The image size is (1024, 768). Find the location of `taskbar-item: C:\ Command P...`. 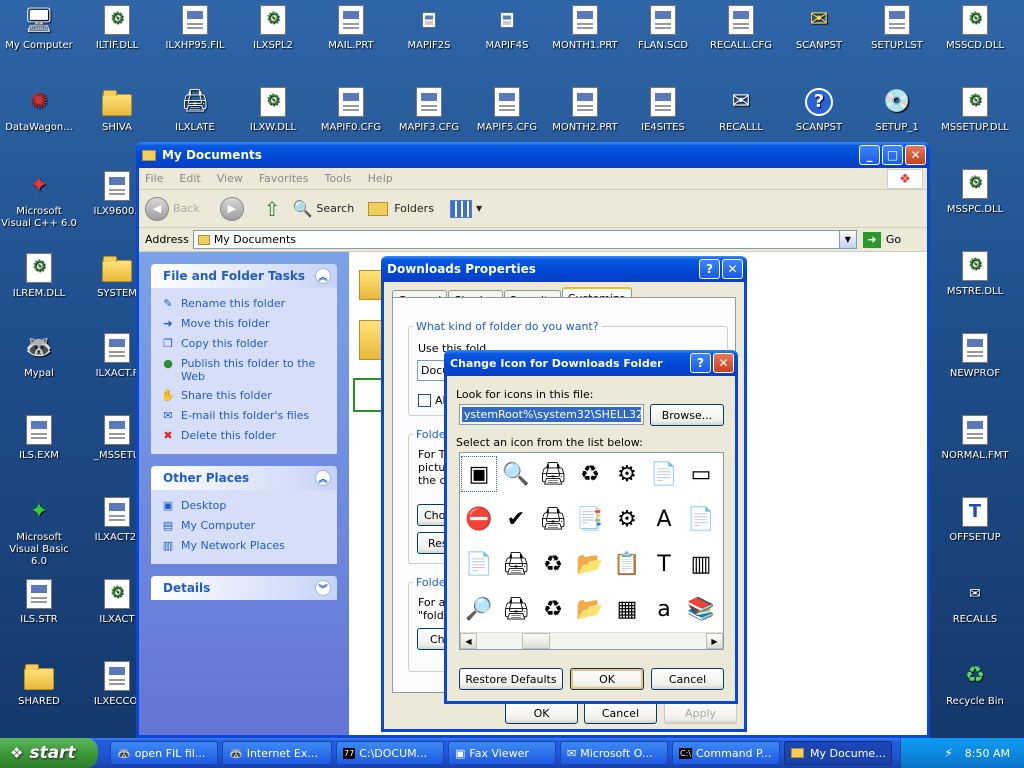

taskbar-item: C:\ Command P... is located at coordinates (726, 753).